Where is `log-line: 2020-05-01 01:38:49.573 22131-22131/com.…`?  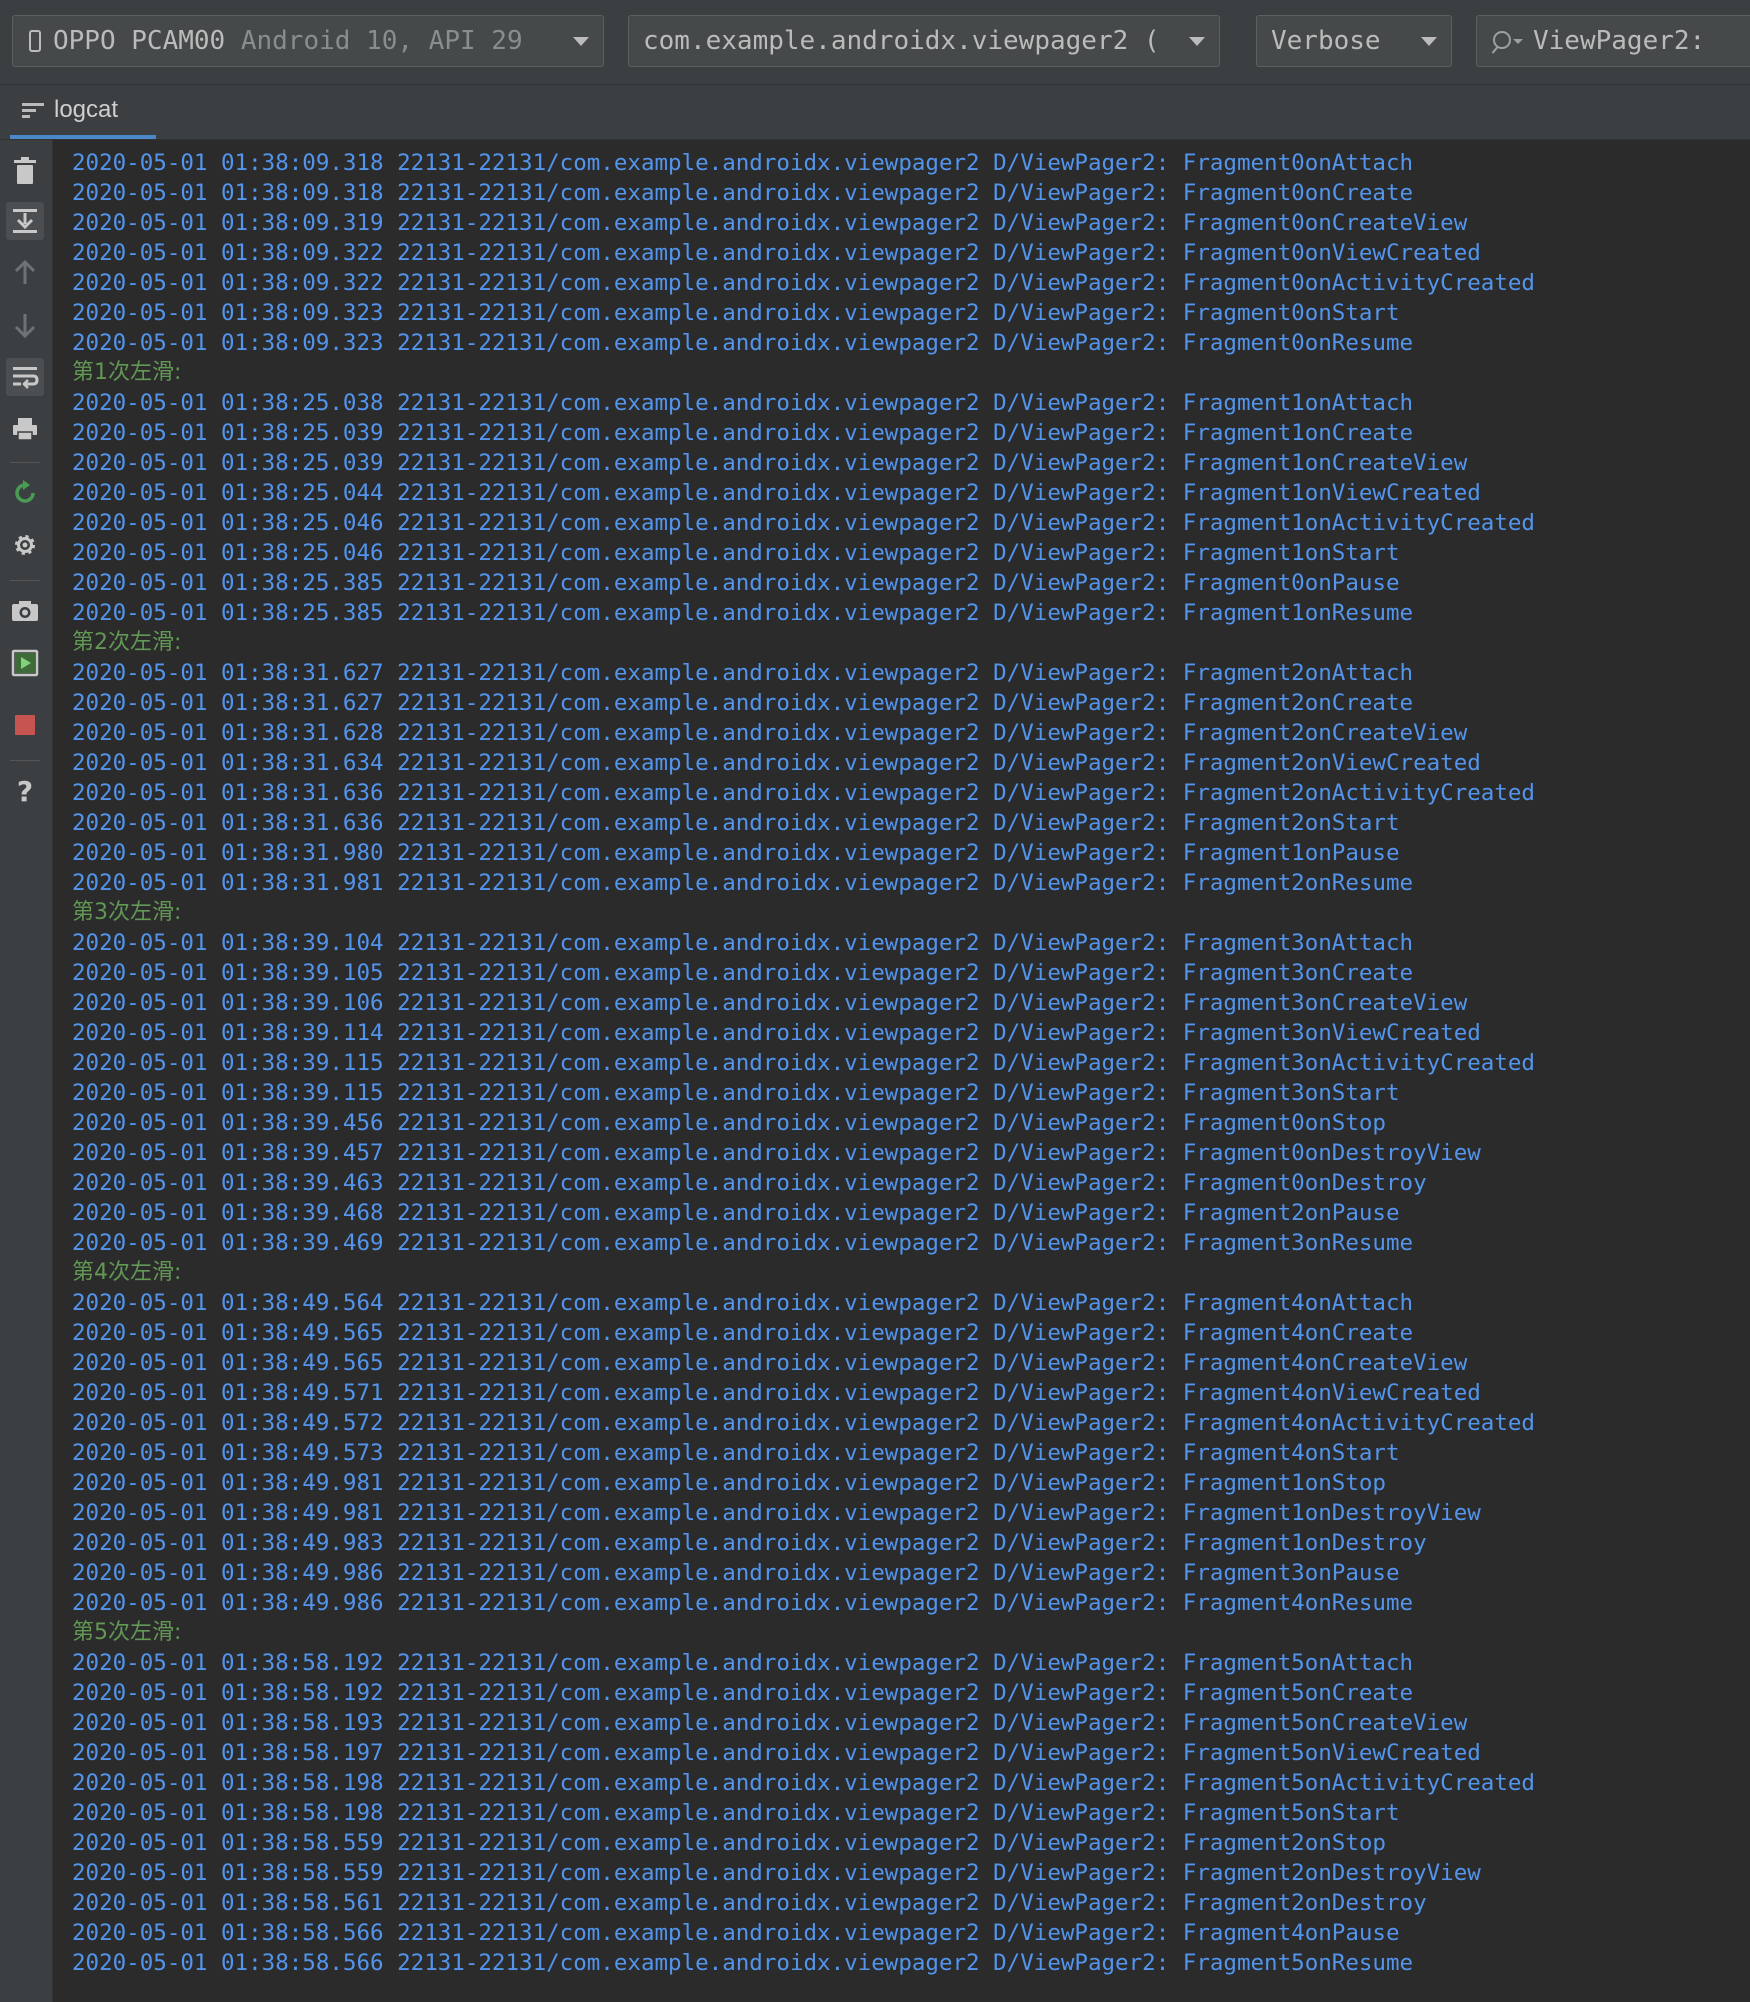 log-line: 2020-05-01 01:38:49.573 22131-22131/com.… is located at coordinates (736, 1453).